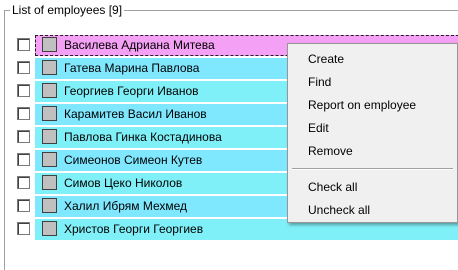 The height and width of the screenshot is (270, 458). I want to click on menu-item-create: Create, so click(326, 59).